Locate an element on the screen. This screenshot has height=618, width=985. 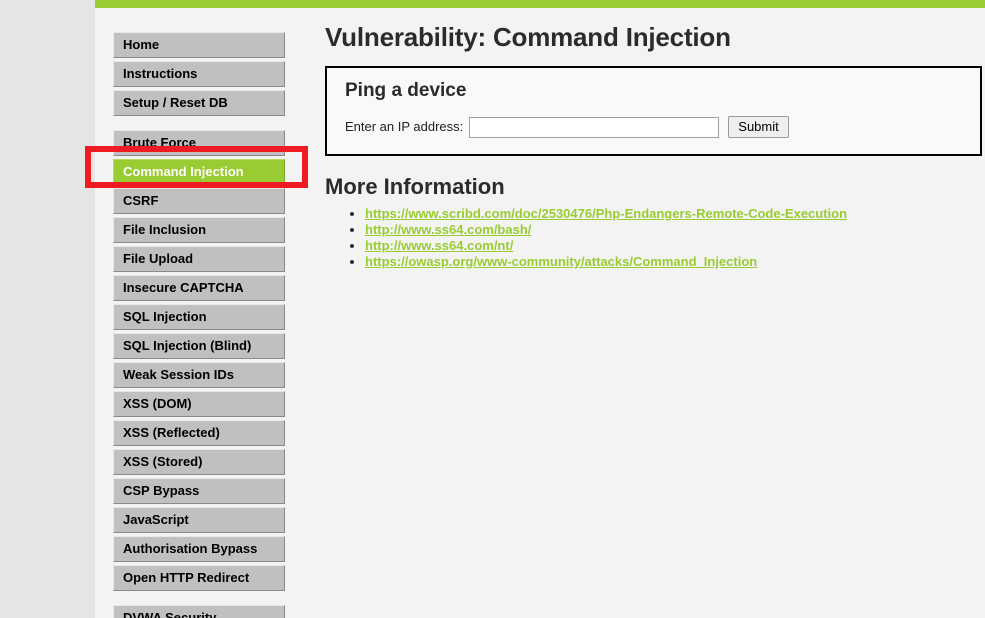
sidebar-item-authorisation-bypass: Authorisation Bypass is located at coordinates (199, 549).